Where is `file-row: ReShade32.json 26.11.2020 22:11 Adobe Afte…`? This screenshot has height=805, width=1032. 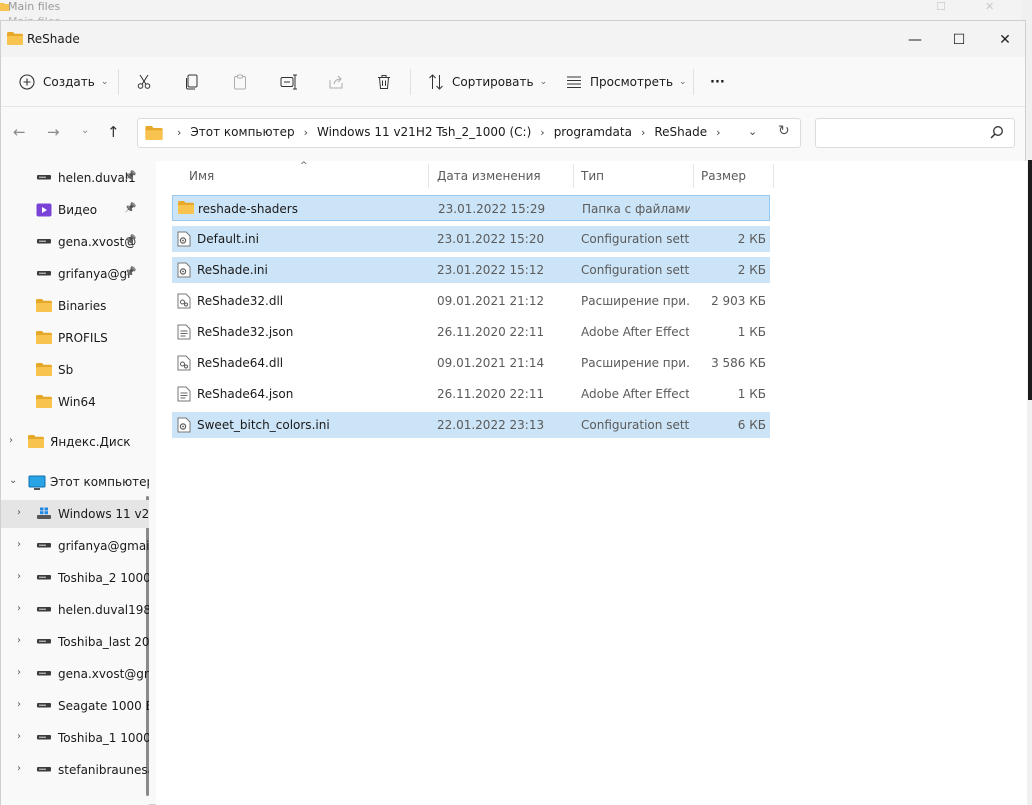 file-row: ReShade32.json 26.11.2020 22:11 Adobe Afte… is located at coordinates (471, 332).